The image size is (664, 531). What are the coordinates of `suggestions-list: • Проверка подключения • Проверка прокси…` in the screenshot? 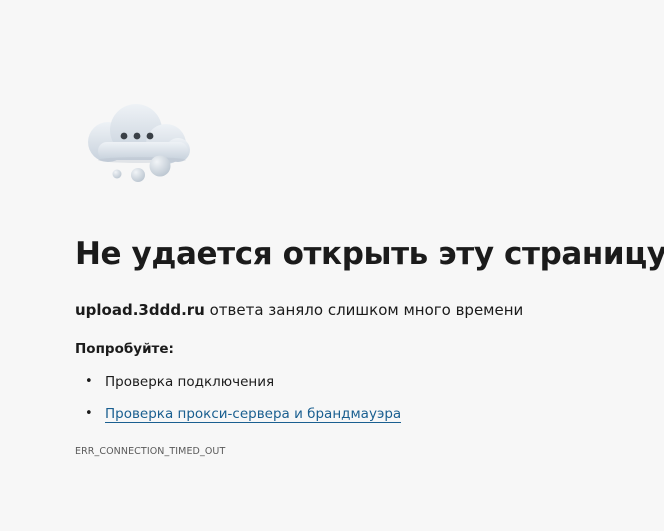 It's located at (238, 404).